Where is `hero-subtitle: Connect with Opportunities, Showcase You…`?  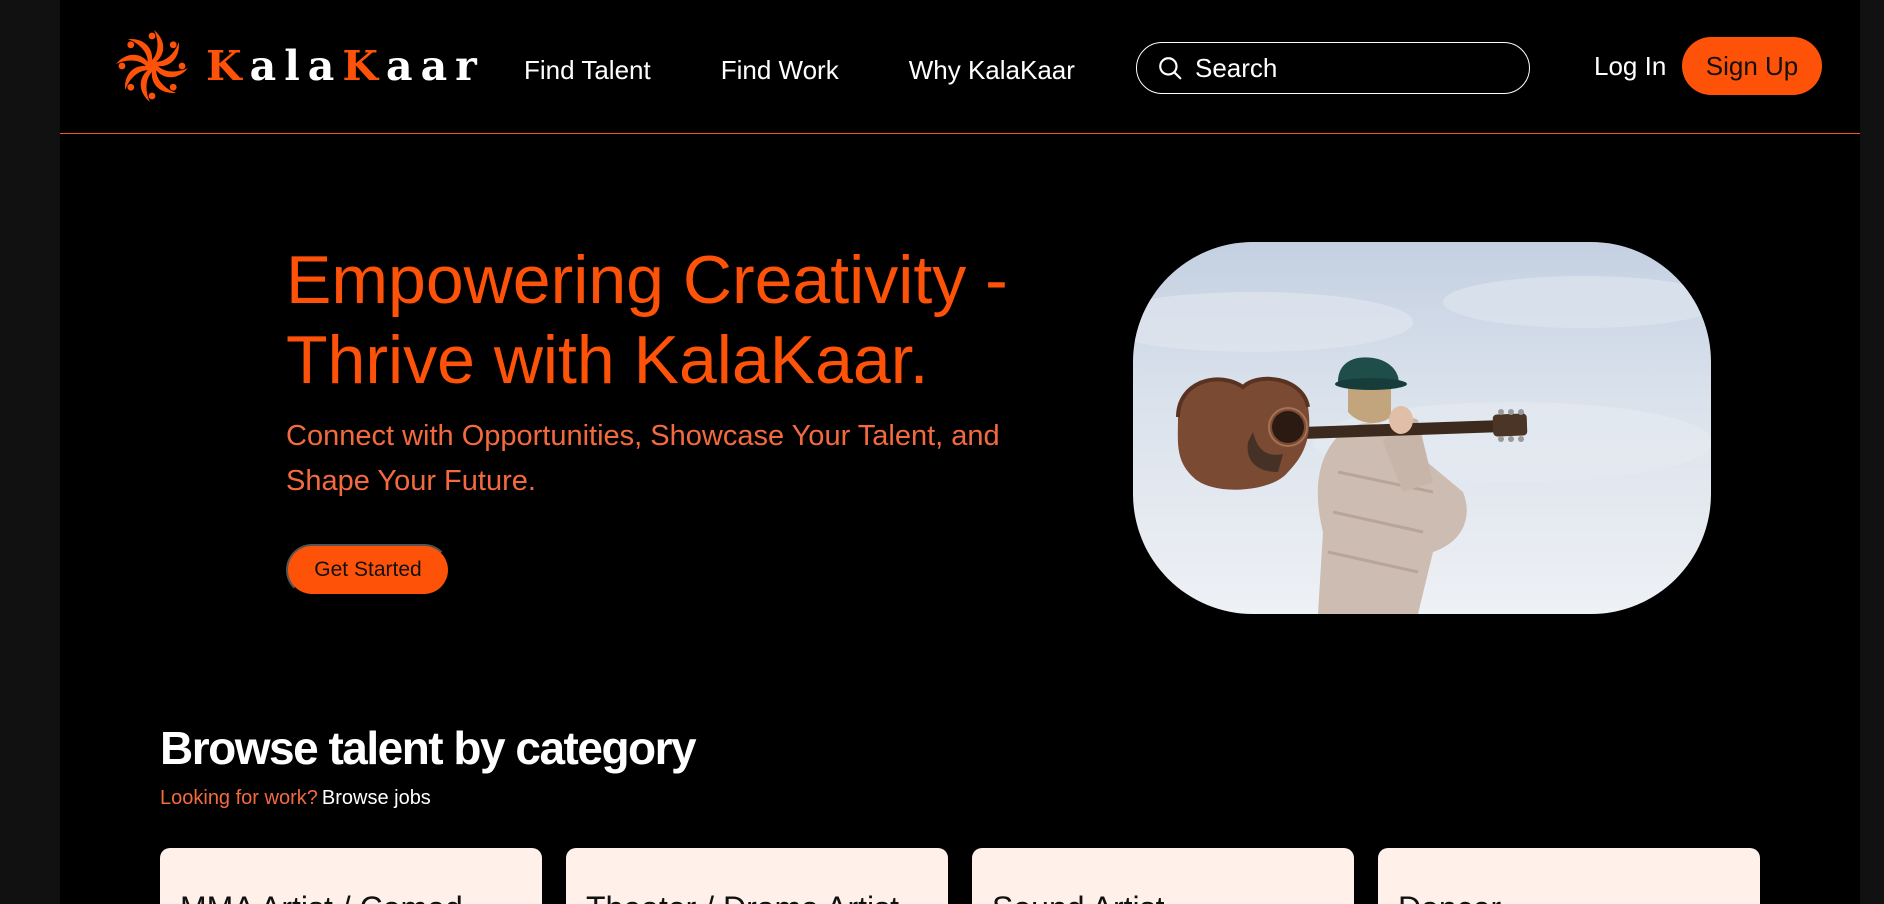 hero-subtitle: Connect with Opportunities, Showcase You… is located at coordinates (643, 458).